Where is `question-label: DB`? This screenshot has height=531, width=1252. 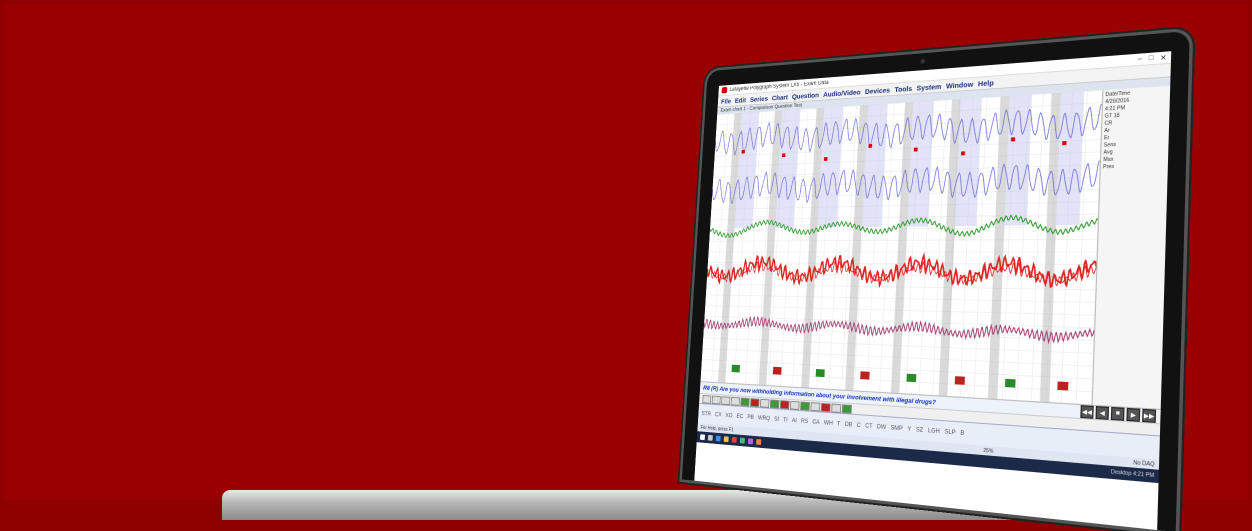 question-label: DB is located at coordinates (849, 425).